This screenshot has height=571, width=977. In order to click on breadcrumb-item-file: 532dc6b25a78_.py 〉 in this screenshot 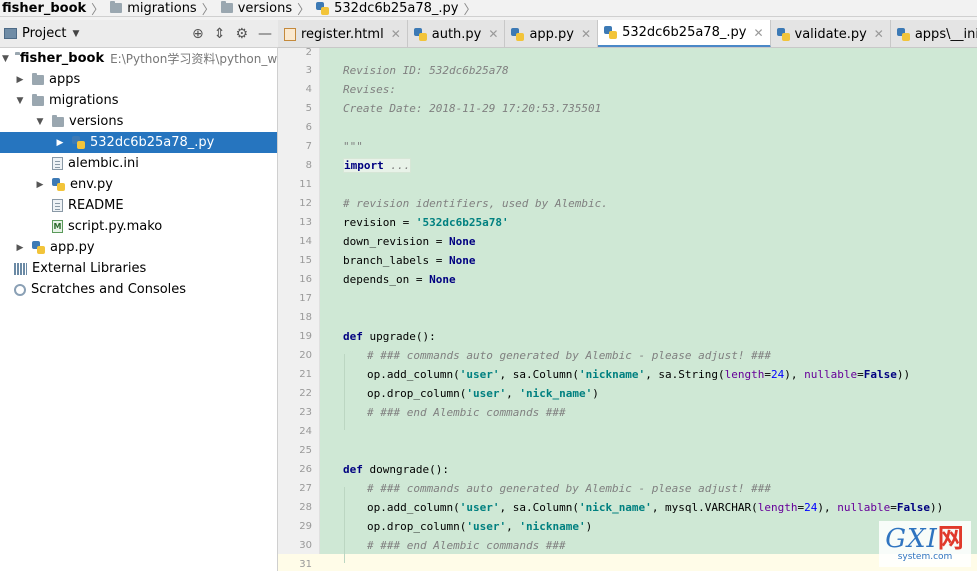, I will do `click(397, 8)`.